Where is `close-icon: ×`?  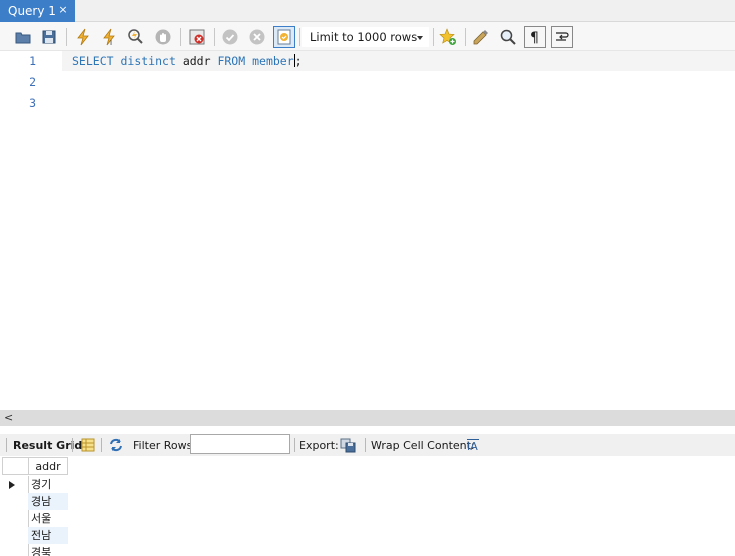
close-icon: × is located at coordinates (63, 10).